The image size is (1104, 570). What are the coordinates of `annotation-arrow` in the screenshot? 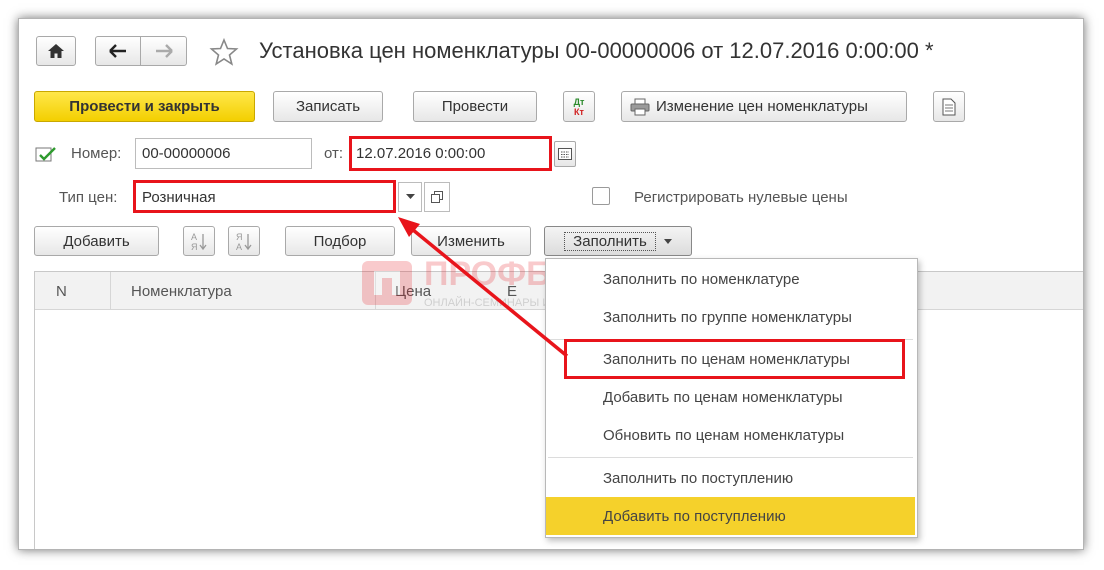 It's located at (483, 287).